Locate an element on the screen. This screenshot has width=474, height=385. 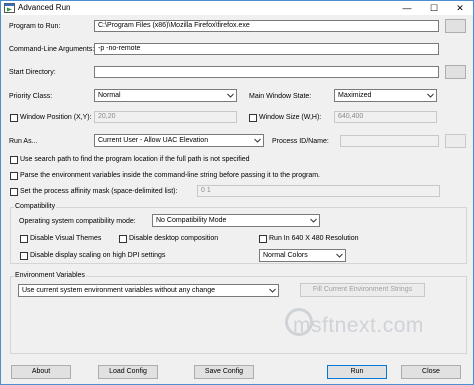
run-as-select: Current User - Allow UAC Elevation is located at coordinates (179, 140).